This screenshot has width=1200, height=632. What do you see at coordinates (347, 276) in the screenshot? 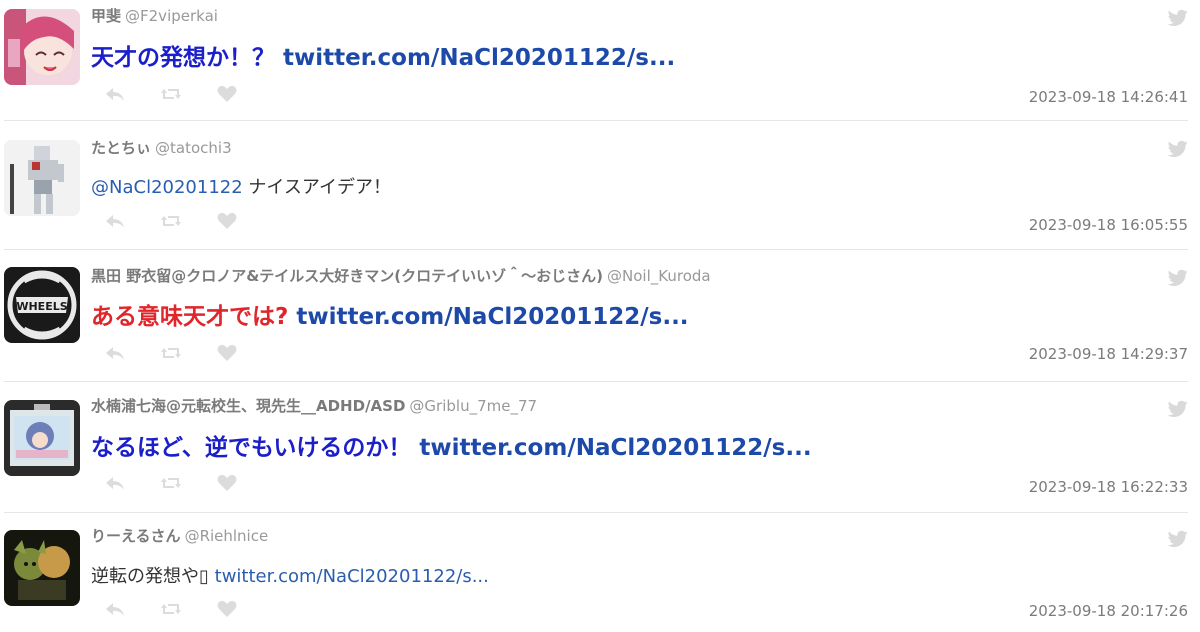
I see `display-name: 黒田 野衣留@クロノア&テイルス大好きマン(クロテイいいゾ＾～おじさん)` at bounding box center [347, 276].